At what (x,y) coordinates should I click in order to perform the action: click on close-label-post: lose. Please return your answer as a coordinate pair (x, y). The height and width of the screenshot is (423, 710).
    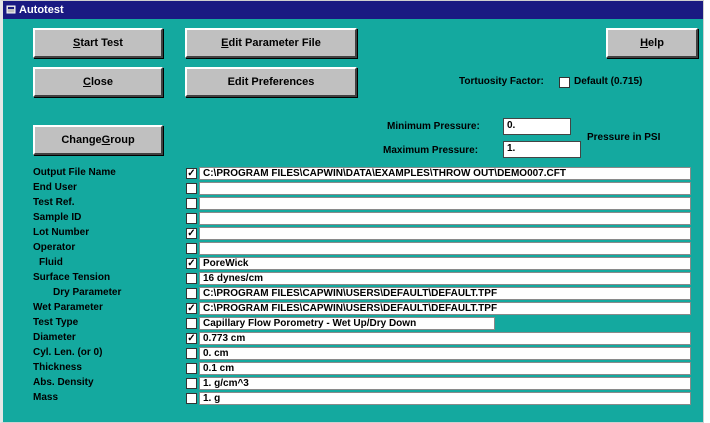
    Looking at the image, I should click on (101, 82).